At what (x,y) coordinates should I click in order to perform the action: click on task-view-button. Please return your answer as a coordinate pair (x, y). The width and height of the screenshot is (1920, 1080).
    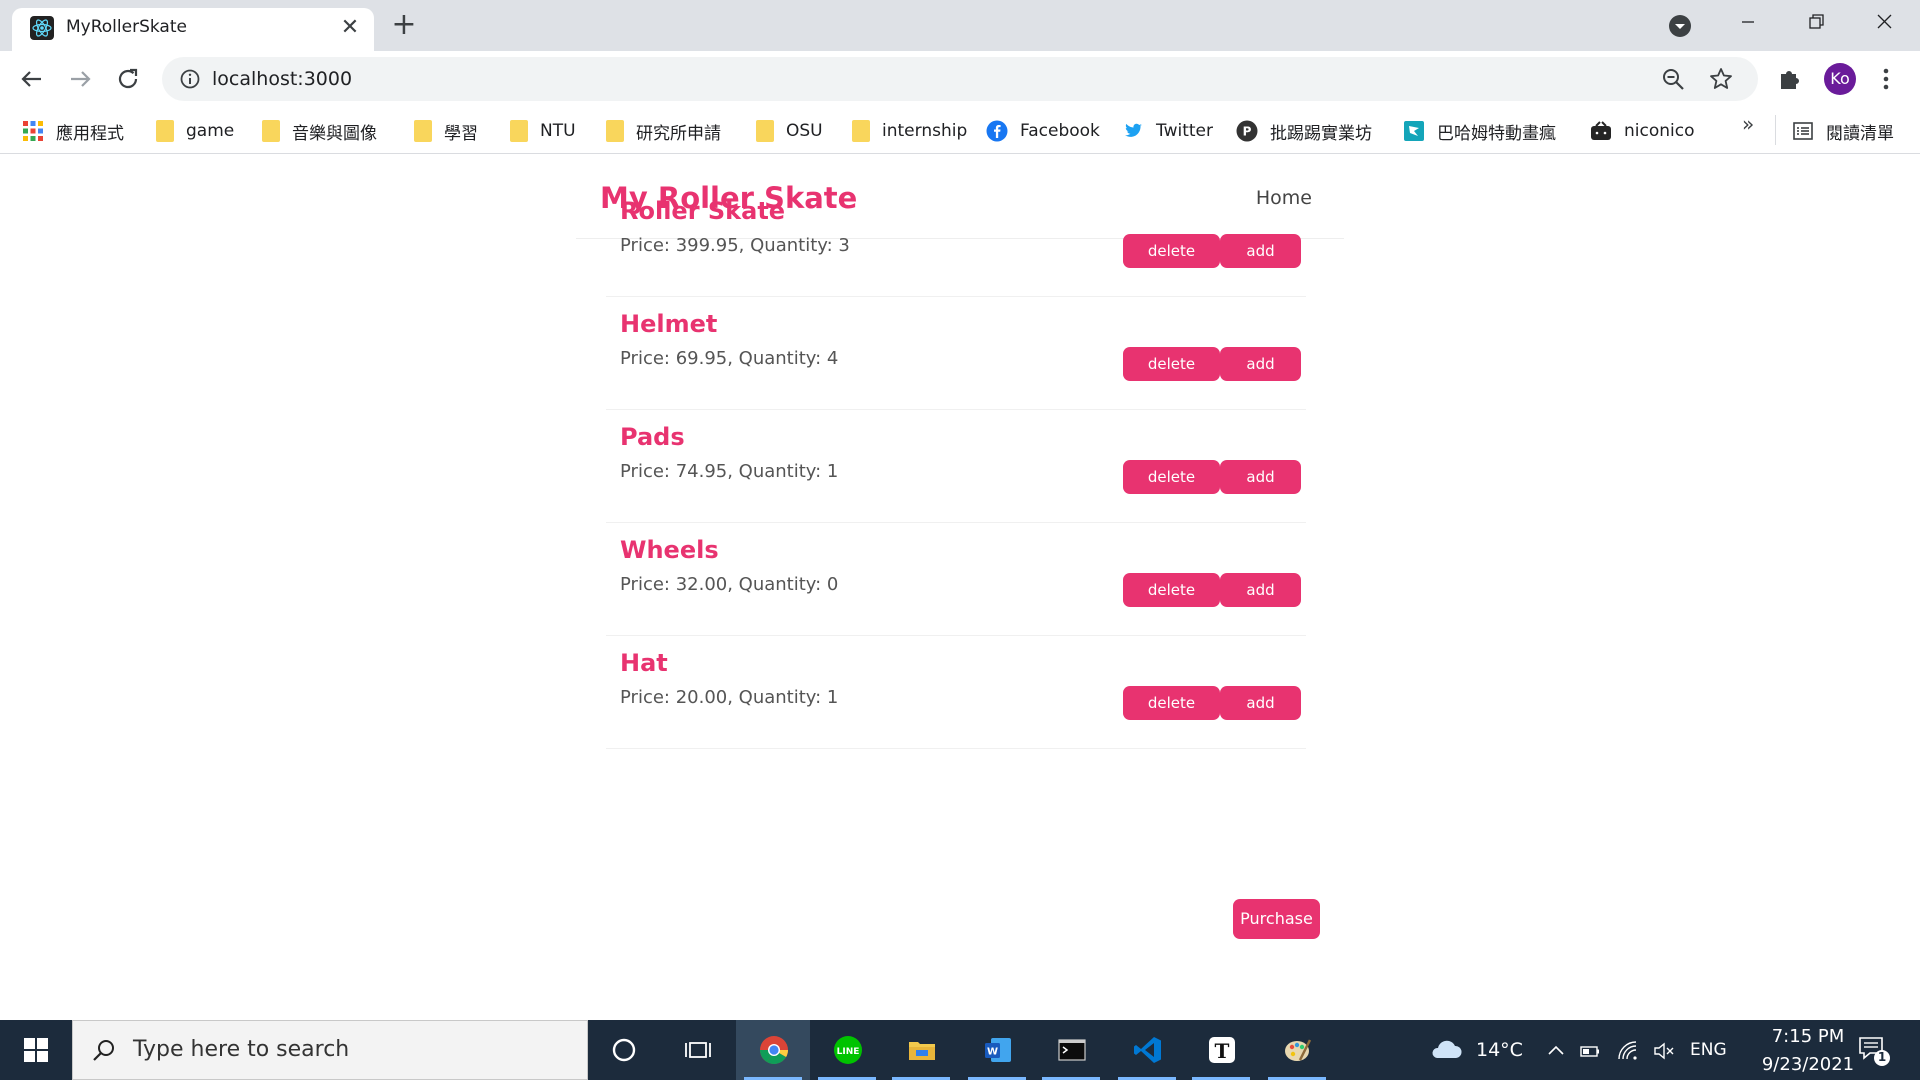
    Looking at the image, I should click on (697, 1050).